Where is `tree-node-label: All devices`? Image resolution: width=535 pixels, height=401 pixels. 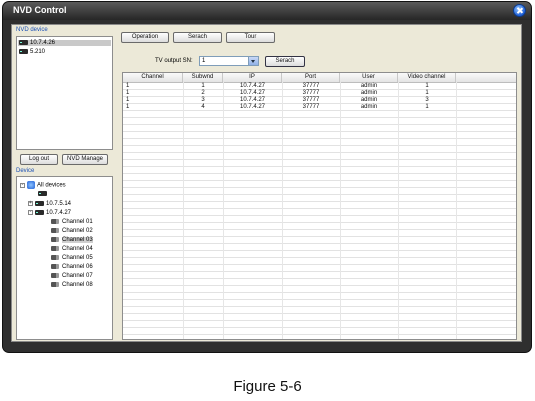
tree-node-label: All devices is located at coordinates (51, 185).